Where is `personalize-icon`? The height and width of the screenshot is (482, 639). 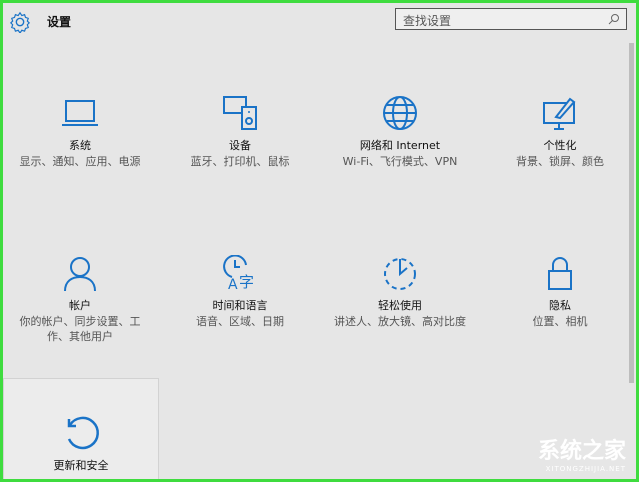
personalize-icon is located at coordinates (559, 113).